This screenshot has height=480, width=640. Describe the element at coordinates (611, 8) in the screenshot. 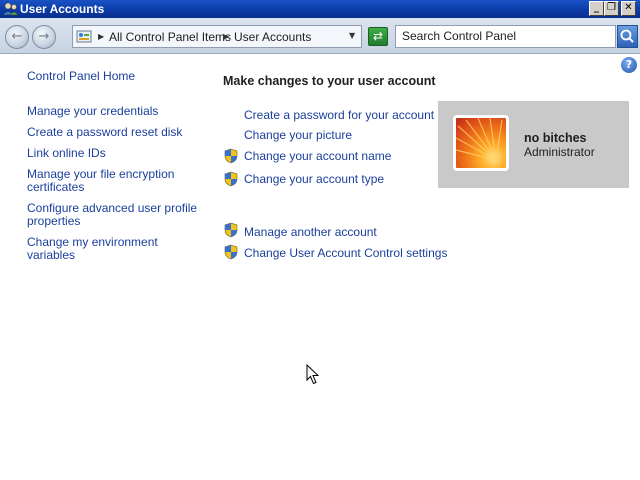

I see `restore-button: ❐` at that location.